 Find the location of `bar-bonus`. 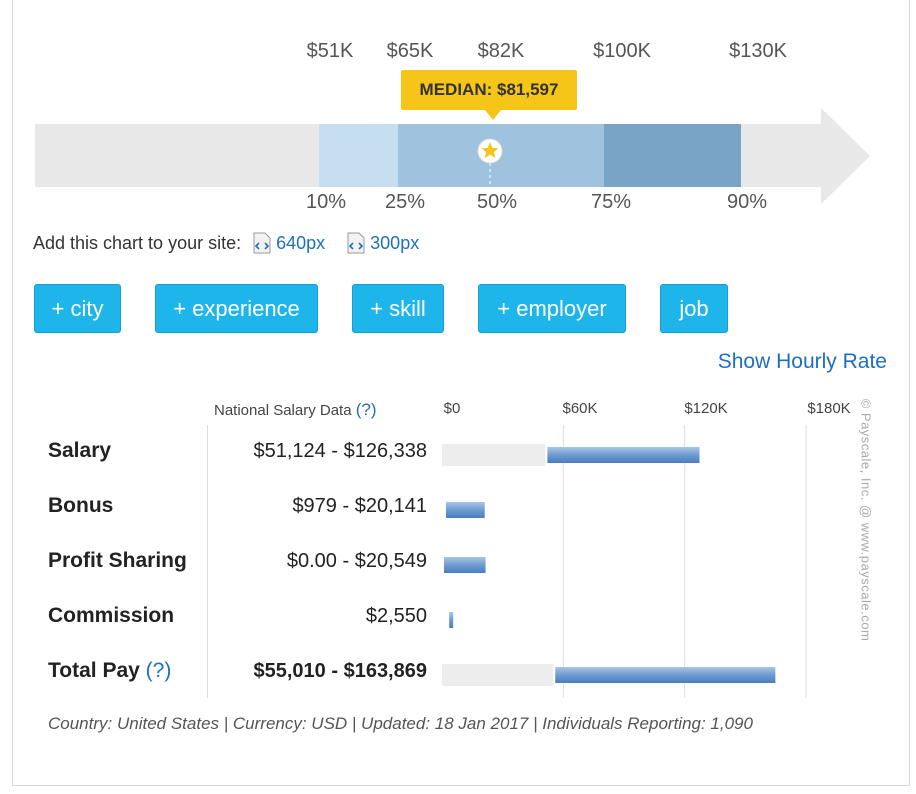

bar-bonus is located at coordinates (465, 510).